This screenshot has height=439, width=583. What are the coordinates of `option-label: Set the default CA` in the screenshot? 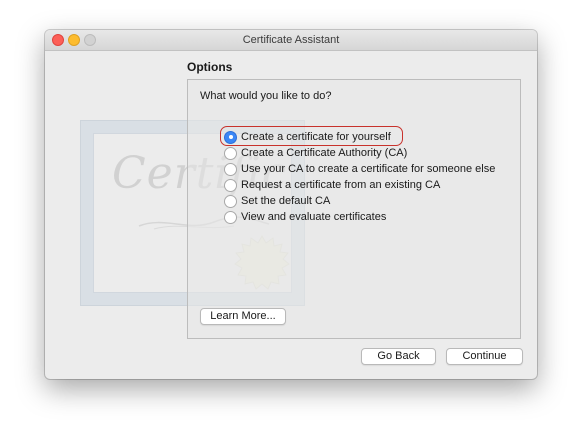 It's located at (286, 201).